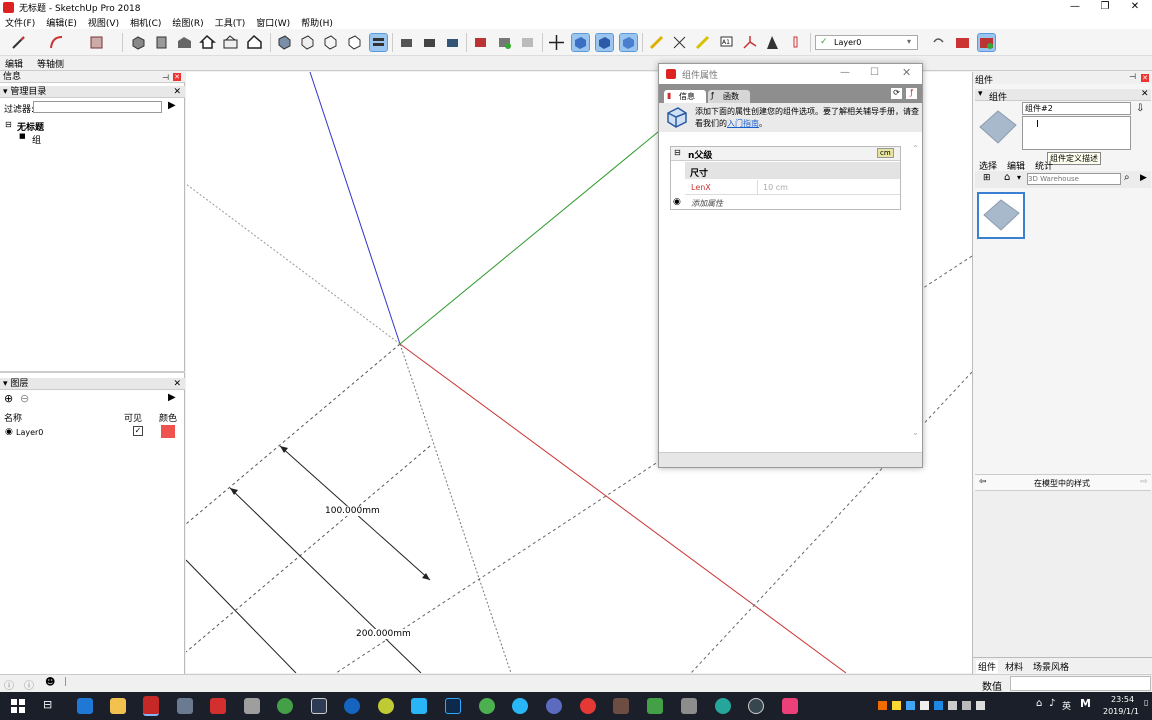 This screenshot has height=720, width=1152. I want to click on tape-measure-icon, so click(656, 42).